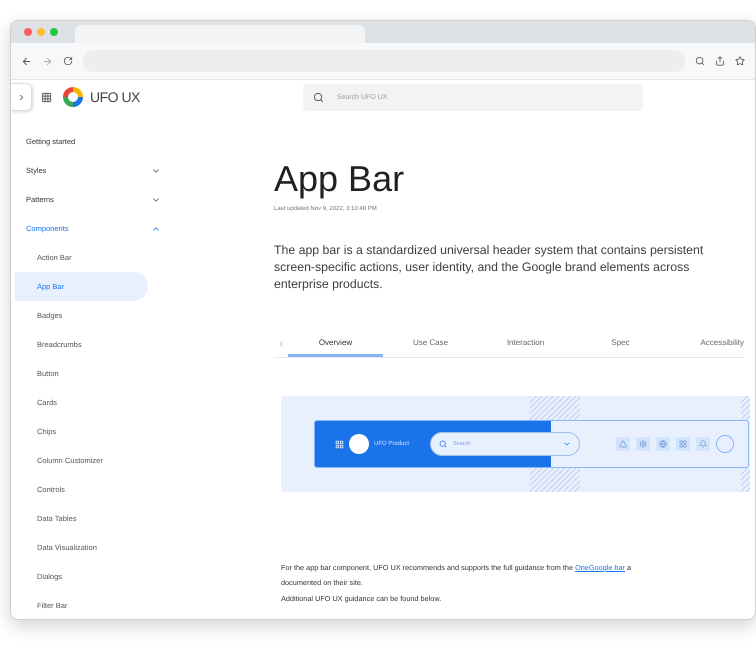  What do you see at coordinates (115, 97) in the screenshot?
I see `site-name: UFO UX` at bounding box center [115, 97].